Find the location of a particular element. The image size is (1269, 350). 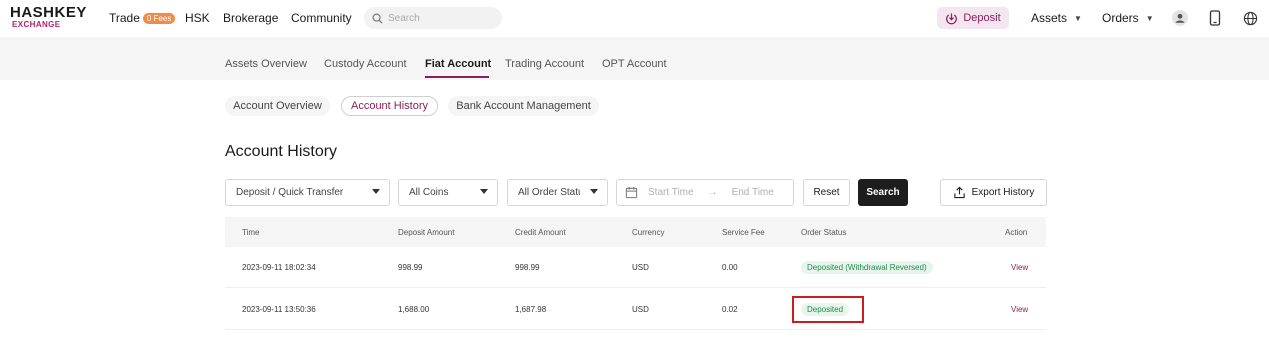

type-select-value: Deposit / Quick Transfer is located at coordinates (290, 192).